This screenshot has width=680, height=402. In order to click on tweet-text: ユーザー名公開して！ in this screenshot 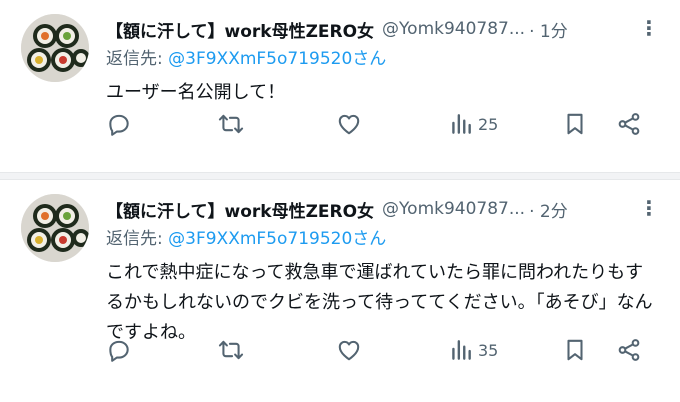, I will do `click(196, 92)`.